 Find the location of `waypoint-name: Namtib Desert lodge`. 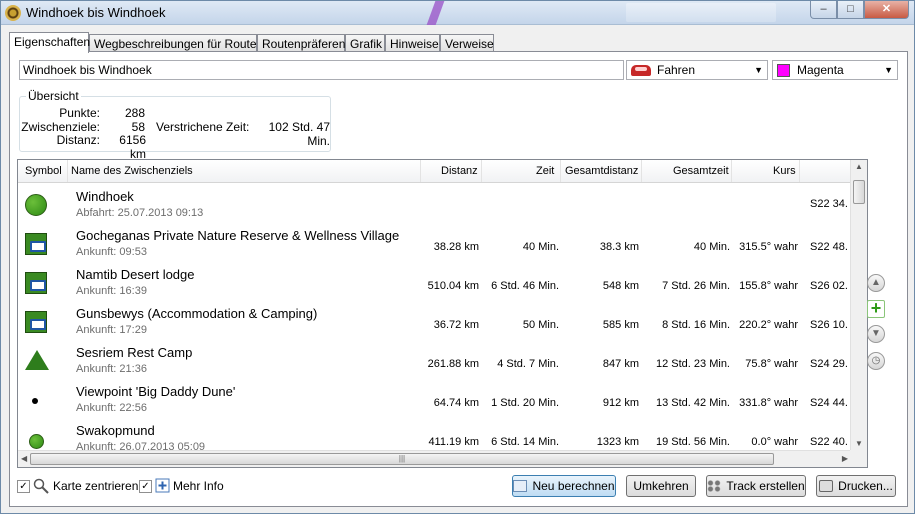

waypoint-name: Namtib Desert lodge is located at coordinates (135, 274).